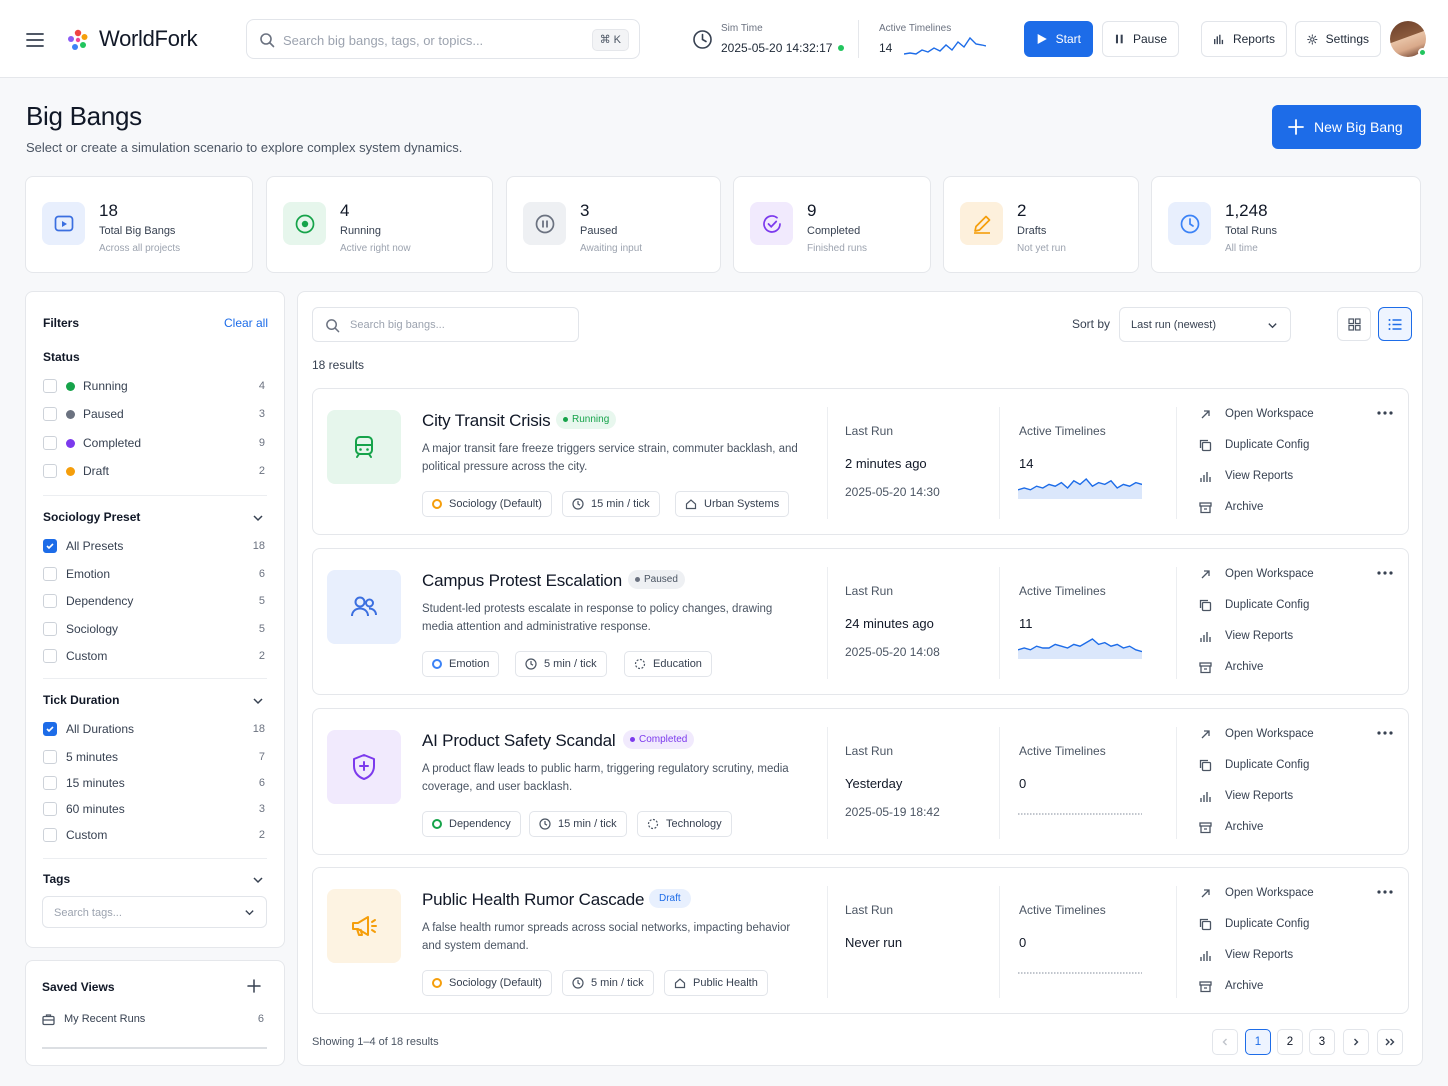 This screenshot has height=1086, width=1448. What do you see at coordinates (1290, 1042) in the screenshot?
I see `page-button-2: 2` at bounding box center [1290, 1042].